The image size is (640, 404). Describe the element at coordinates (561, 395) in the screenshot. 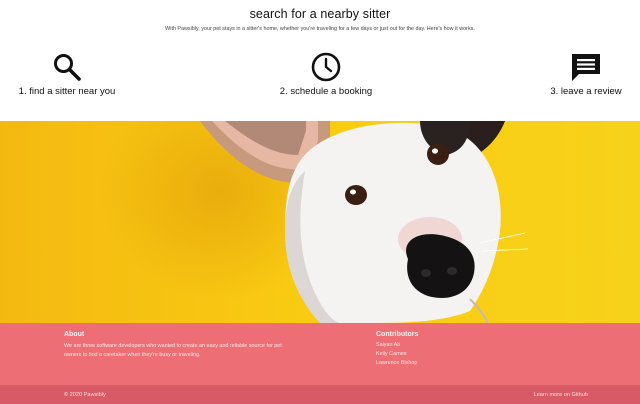

I see `github-link: Learn more on Github` at that location.